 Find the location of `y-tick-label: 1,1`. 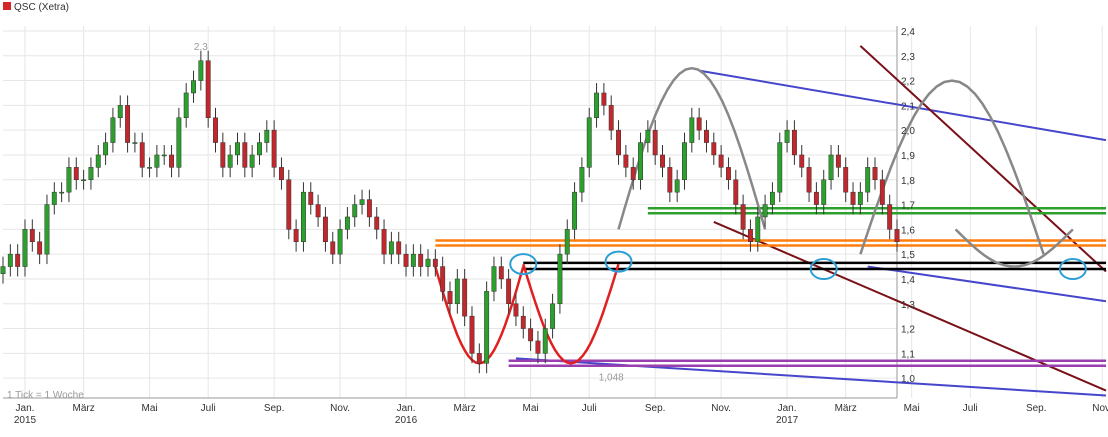

y-tick-label: 1,1 is located at coordinates (908, 354).